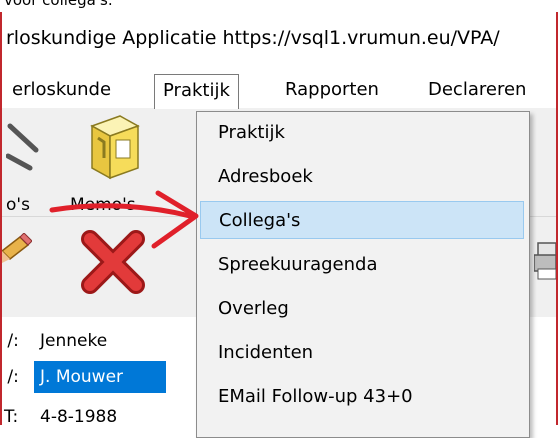  Describe the element at coordinates (362, 133) in the screenshot. I see `menu-option-praktijk: Praktijk` at that location.